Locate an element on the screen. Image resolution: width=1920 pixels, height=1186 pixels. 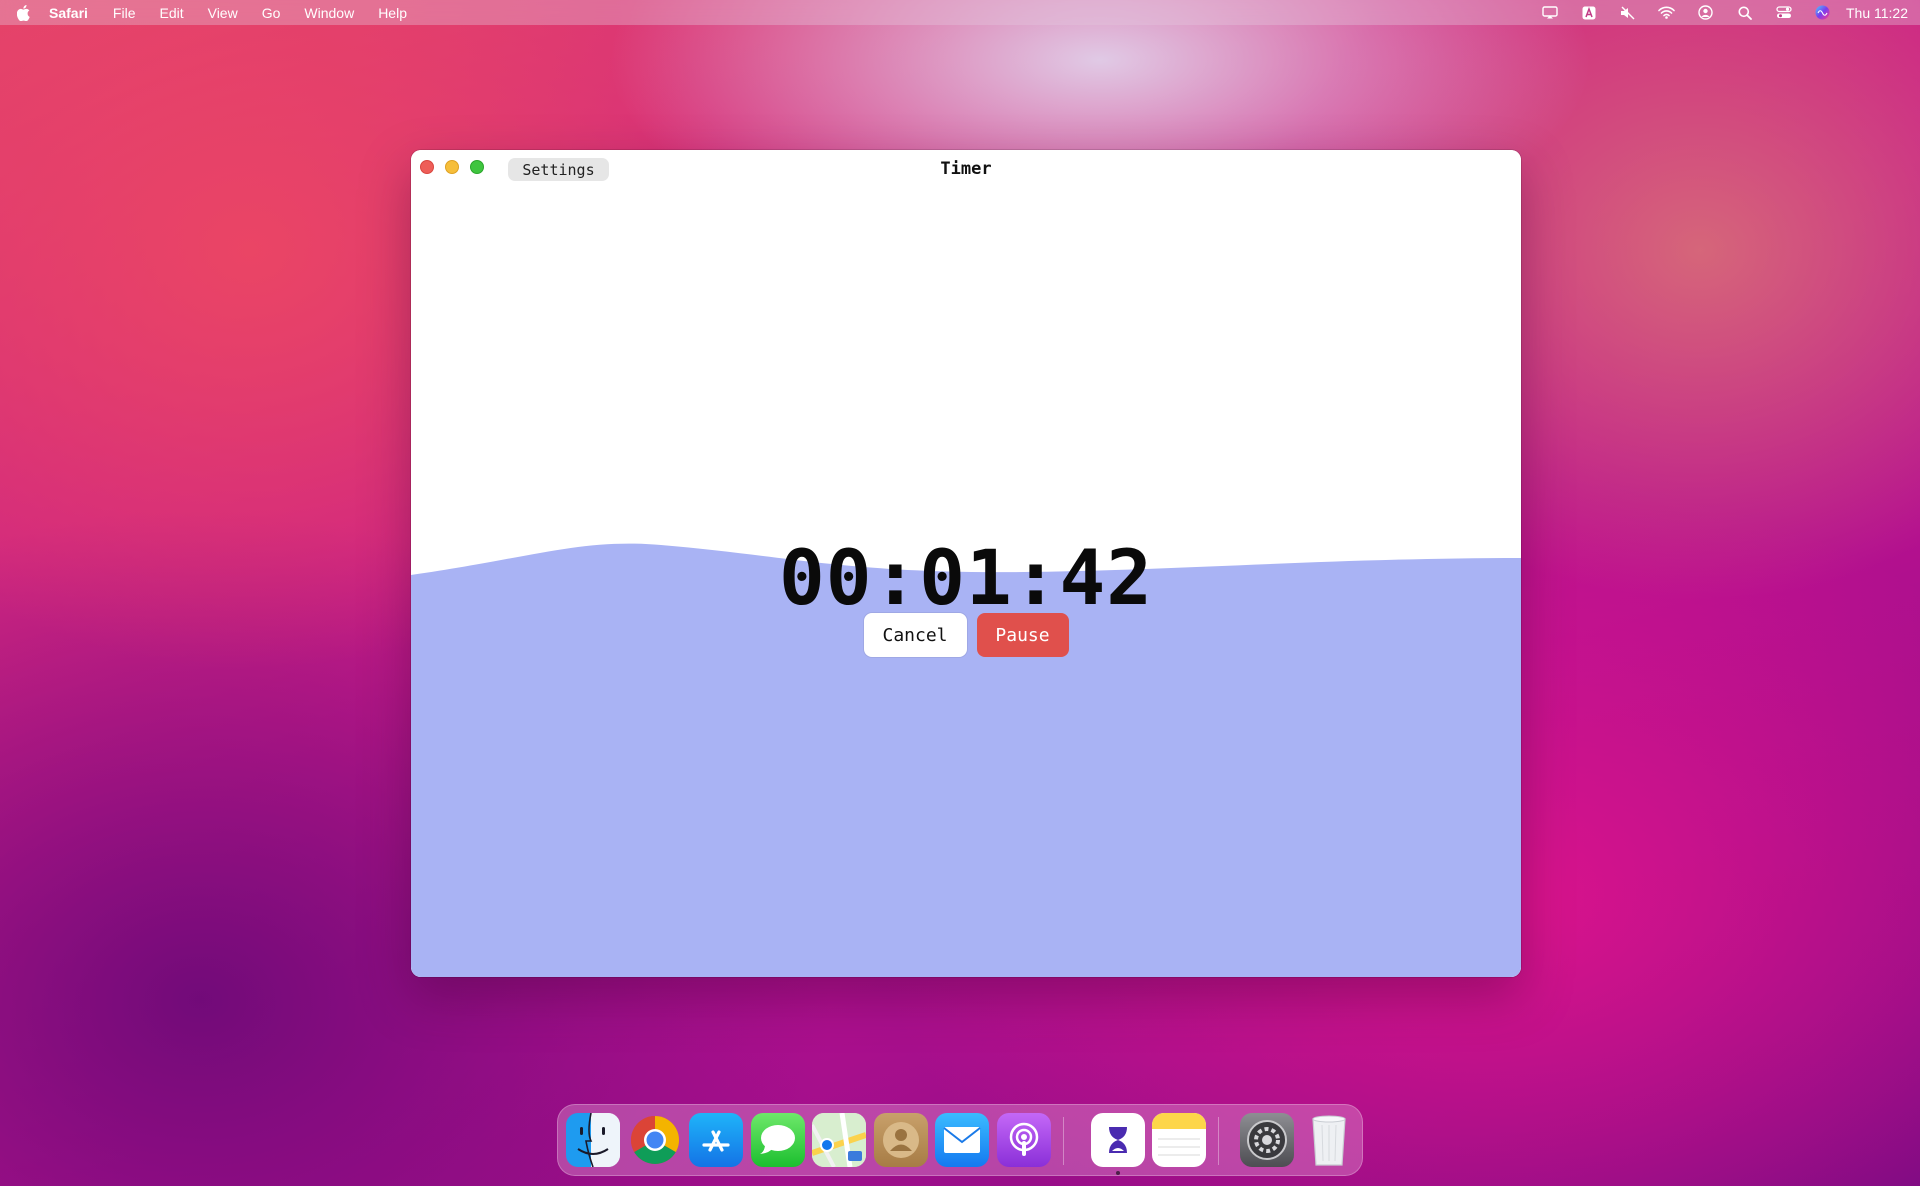
window-minimize-button is located at coordinates (452, 167).